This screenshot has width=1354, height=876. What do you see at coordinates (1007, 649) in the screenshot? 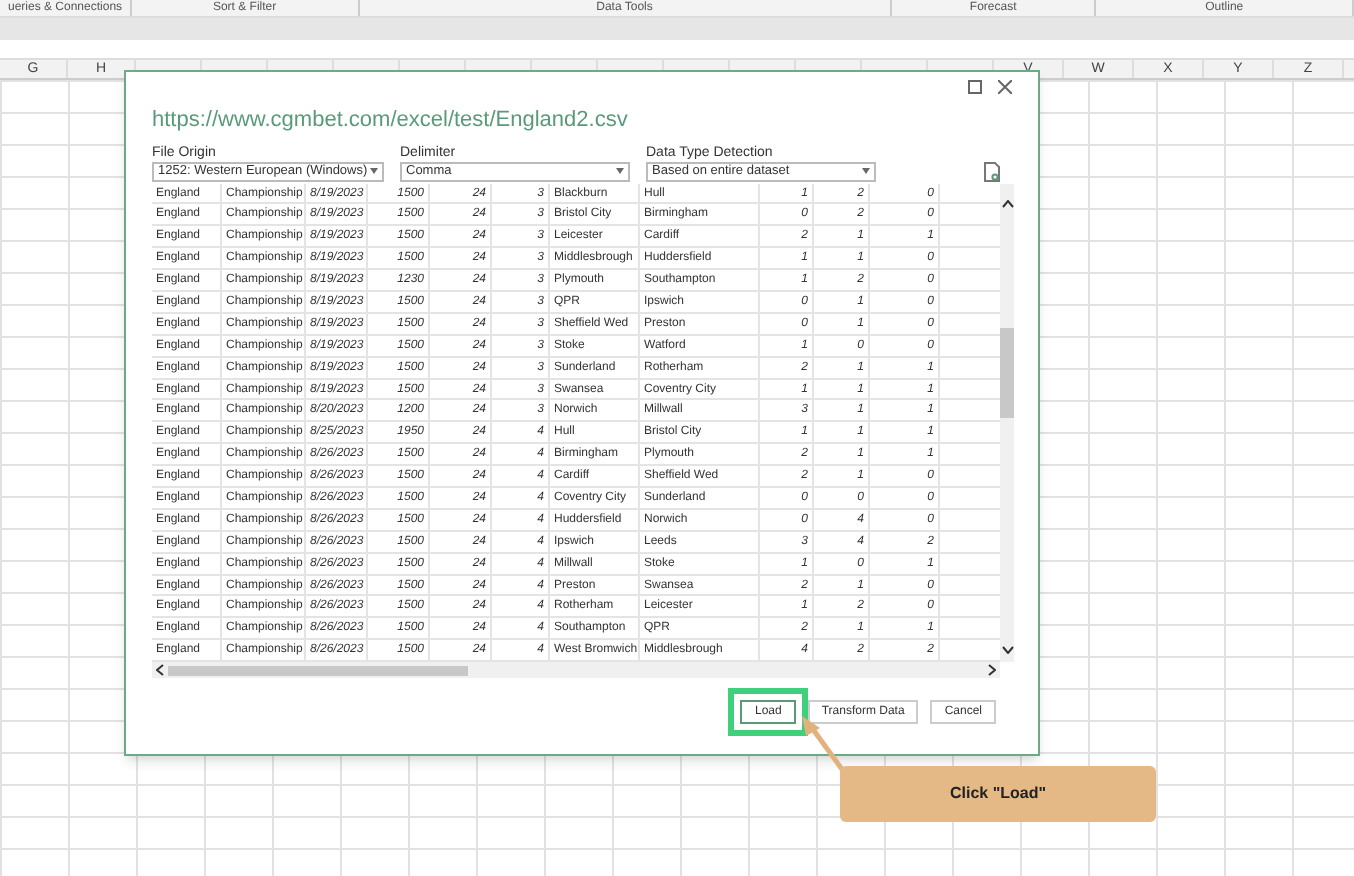
I see `scroll-down-icon` at bounding box center [1007, 649].